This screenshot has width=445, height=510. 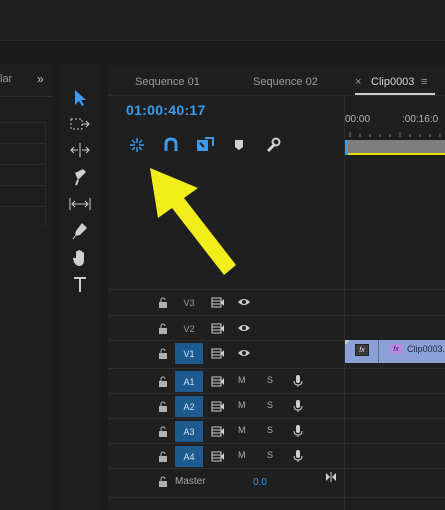 I want to click on ripple-edit-tool-icon, so click(x=80, y=150).